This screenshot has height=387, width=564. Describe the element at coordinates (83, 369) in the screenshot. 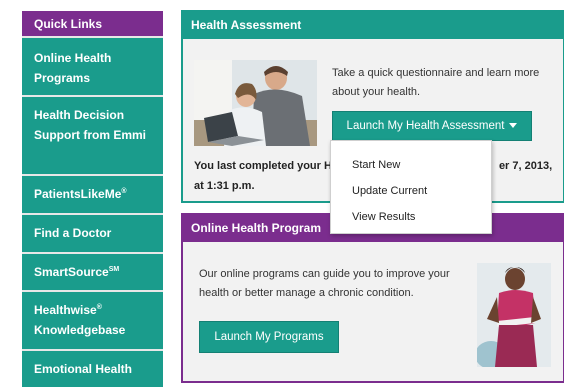

I see `sidebar-item-label: Emotional Health` at that location.